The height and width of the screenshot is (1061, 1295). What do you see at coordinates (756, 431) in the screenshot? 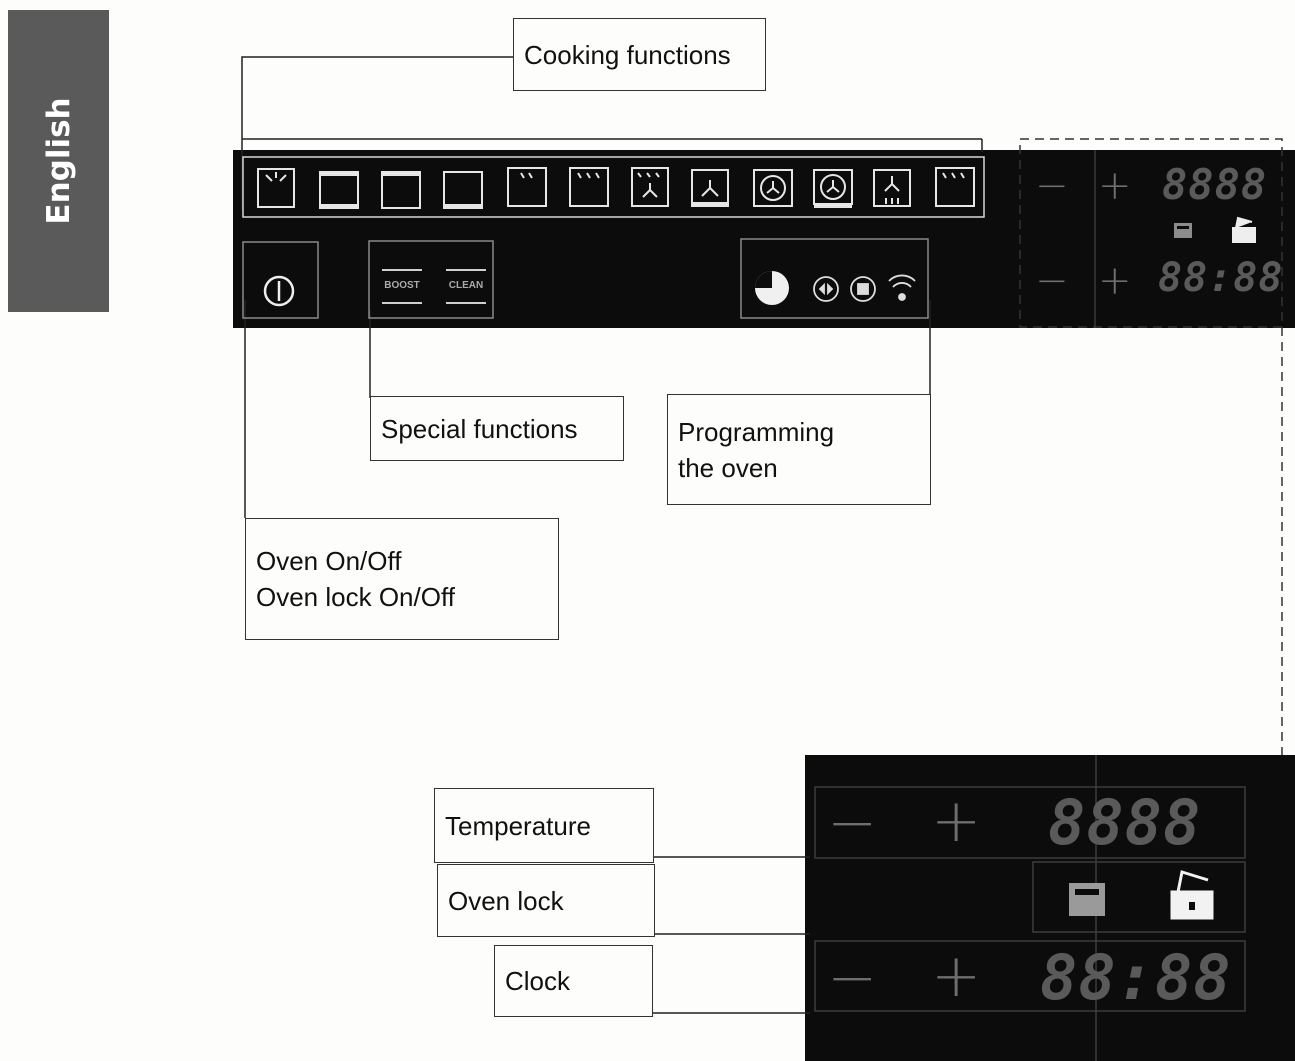
I see `programming-text-1: Programming` at bounding box center [756, 431].